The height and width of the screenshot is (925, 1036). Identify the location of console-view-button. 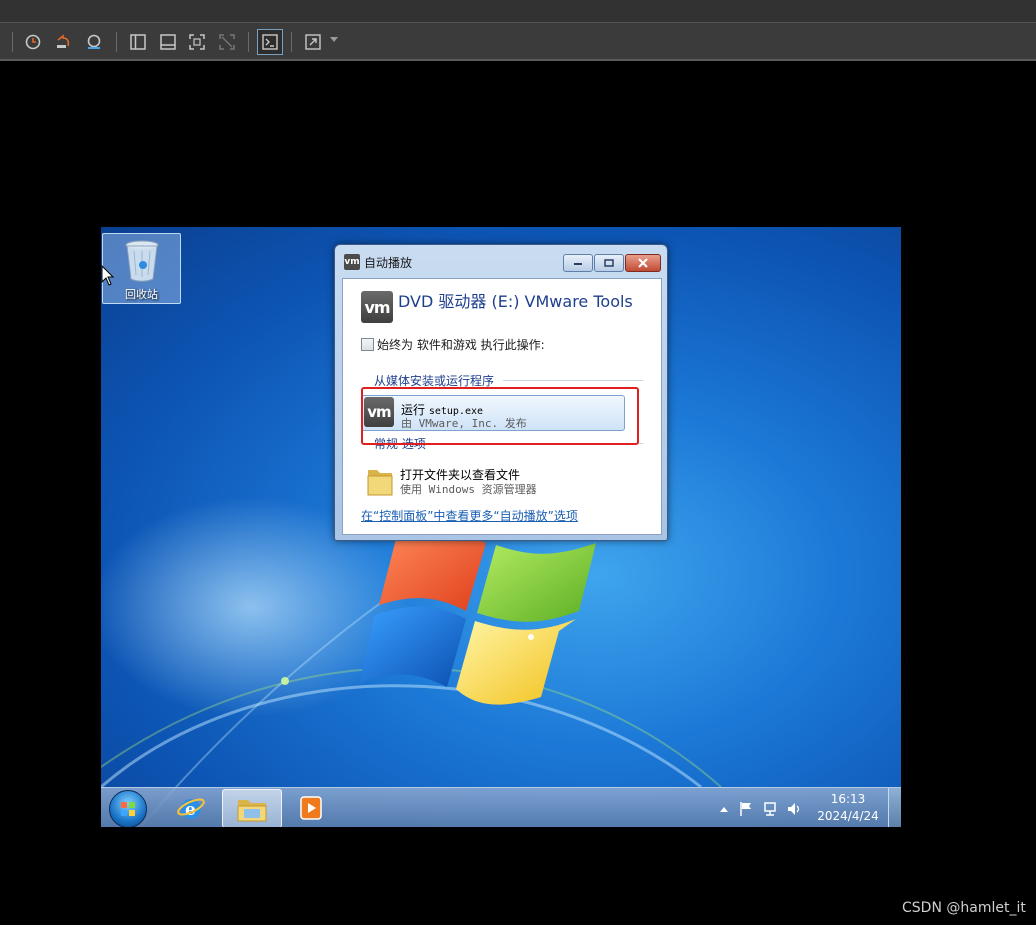
(168, 42).